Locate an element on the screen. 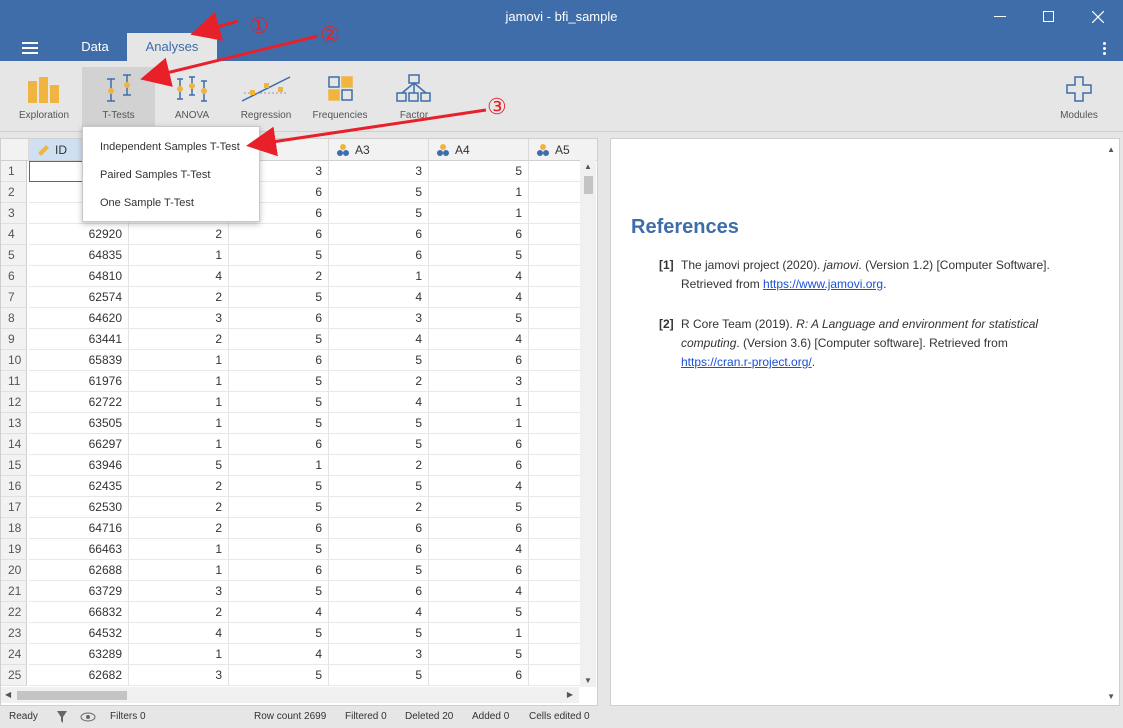 The height and width of the screenshot is (728, 1123). annotation-label: ③ is located at coordinates (497, 106).